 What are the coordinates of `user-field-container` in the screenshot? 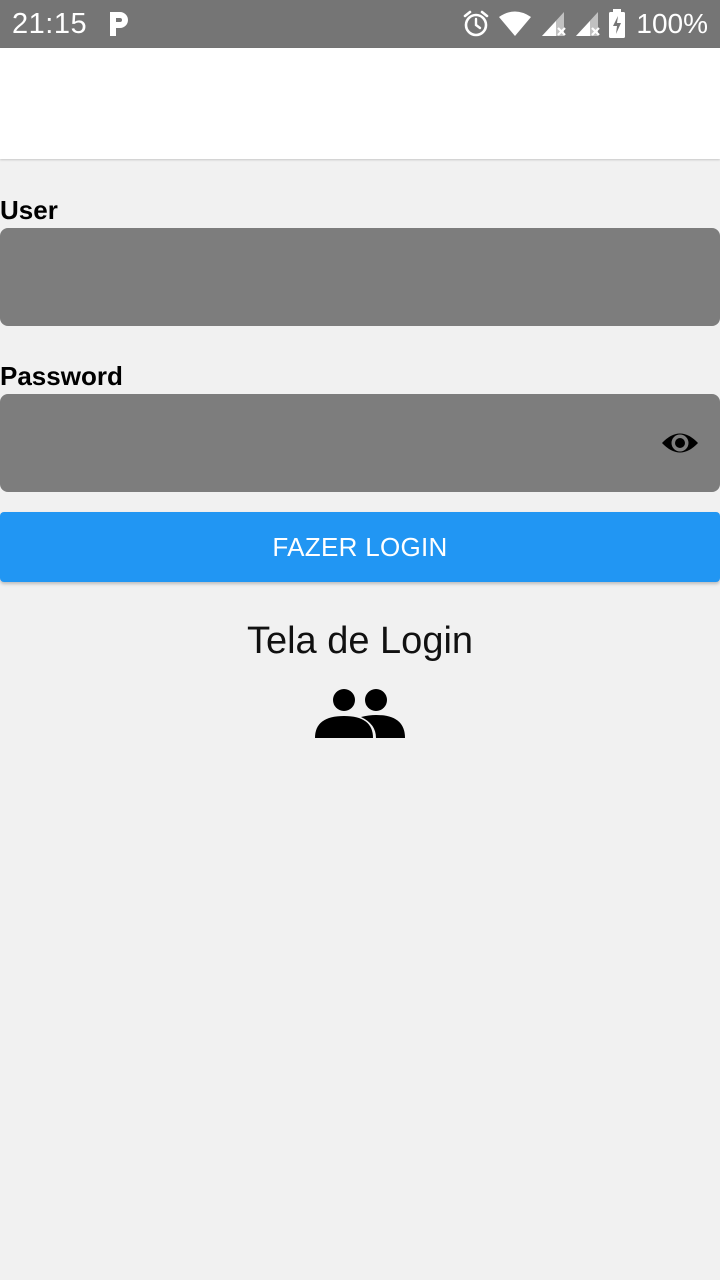 It's located at (360, 277).